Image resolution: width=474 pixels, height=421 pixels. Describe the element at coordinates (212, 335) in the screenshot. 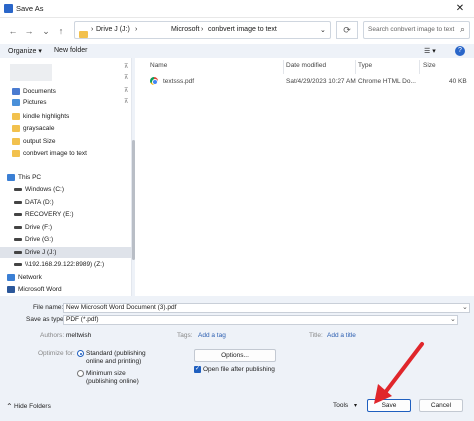

I see `add-tag-link: Add a tag` at that location.